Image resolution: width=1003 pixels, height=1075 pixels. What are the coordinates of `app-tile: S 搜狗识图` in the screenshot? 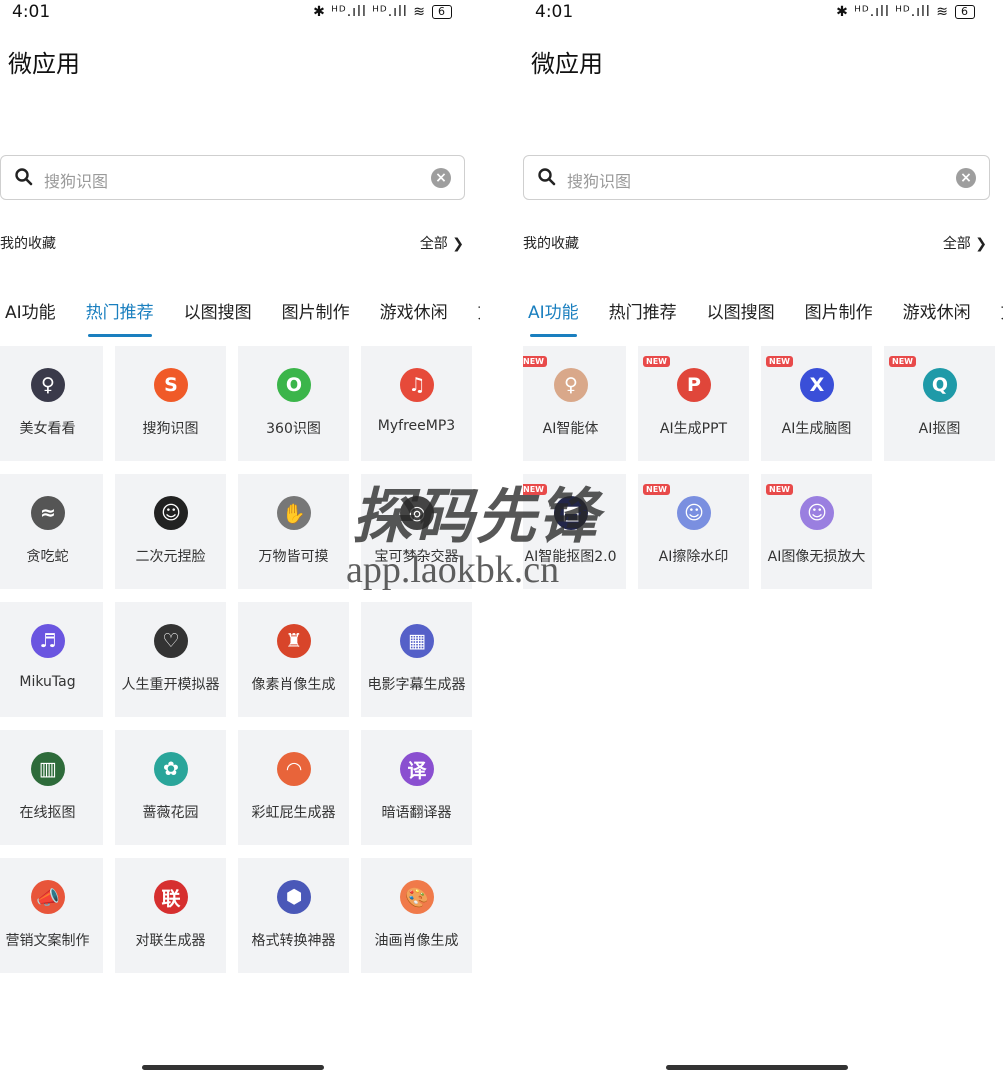 It's located at (170, 403).